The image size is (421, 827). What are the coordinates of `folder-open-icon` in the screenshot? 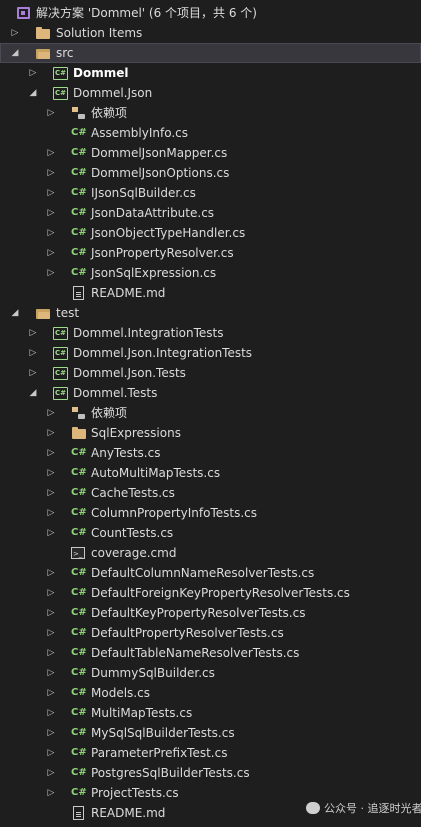 It's located at (43, 313).